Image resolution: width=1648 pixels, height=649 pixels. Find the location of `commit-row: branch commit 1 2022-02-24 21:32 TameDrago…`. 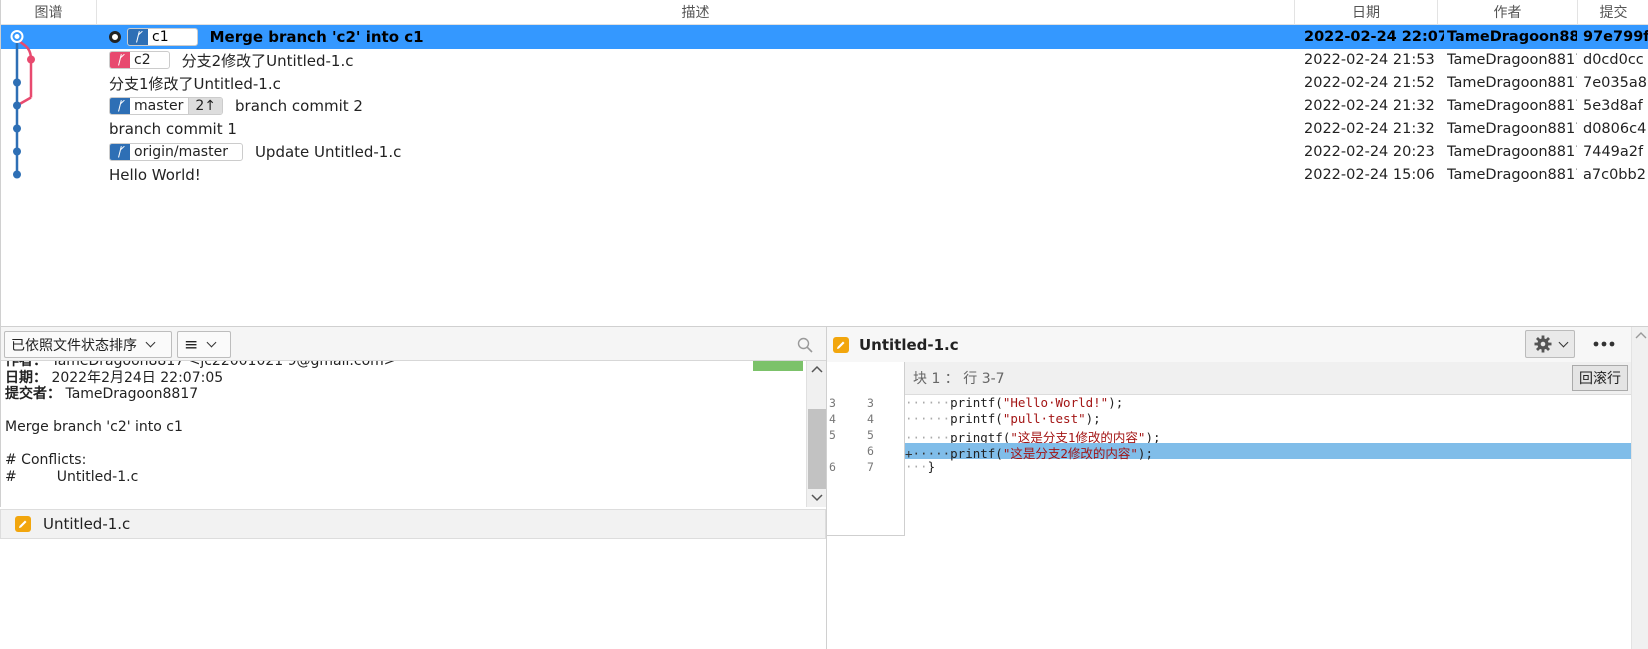

commit-row: branch commit 1 2022-02-24 21:32 TameDrago… is located at coordinates (824, 129).